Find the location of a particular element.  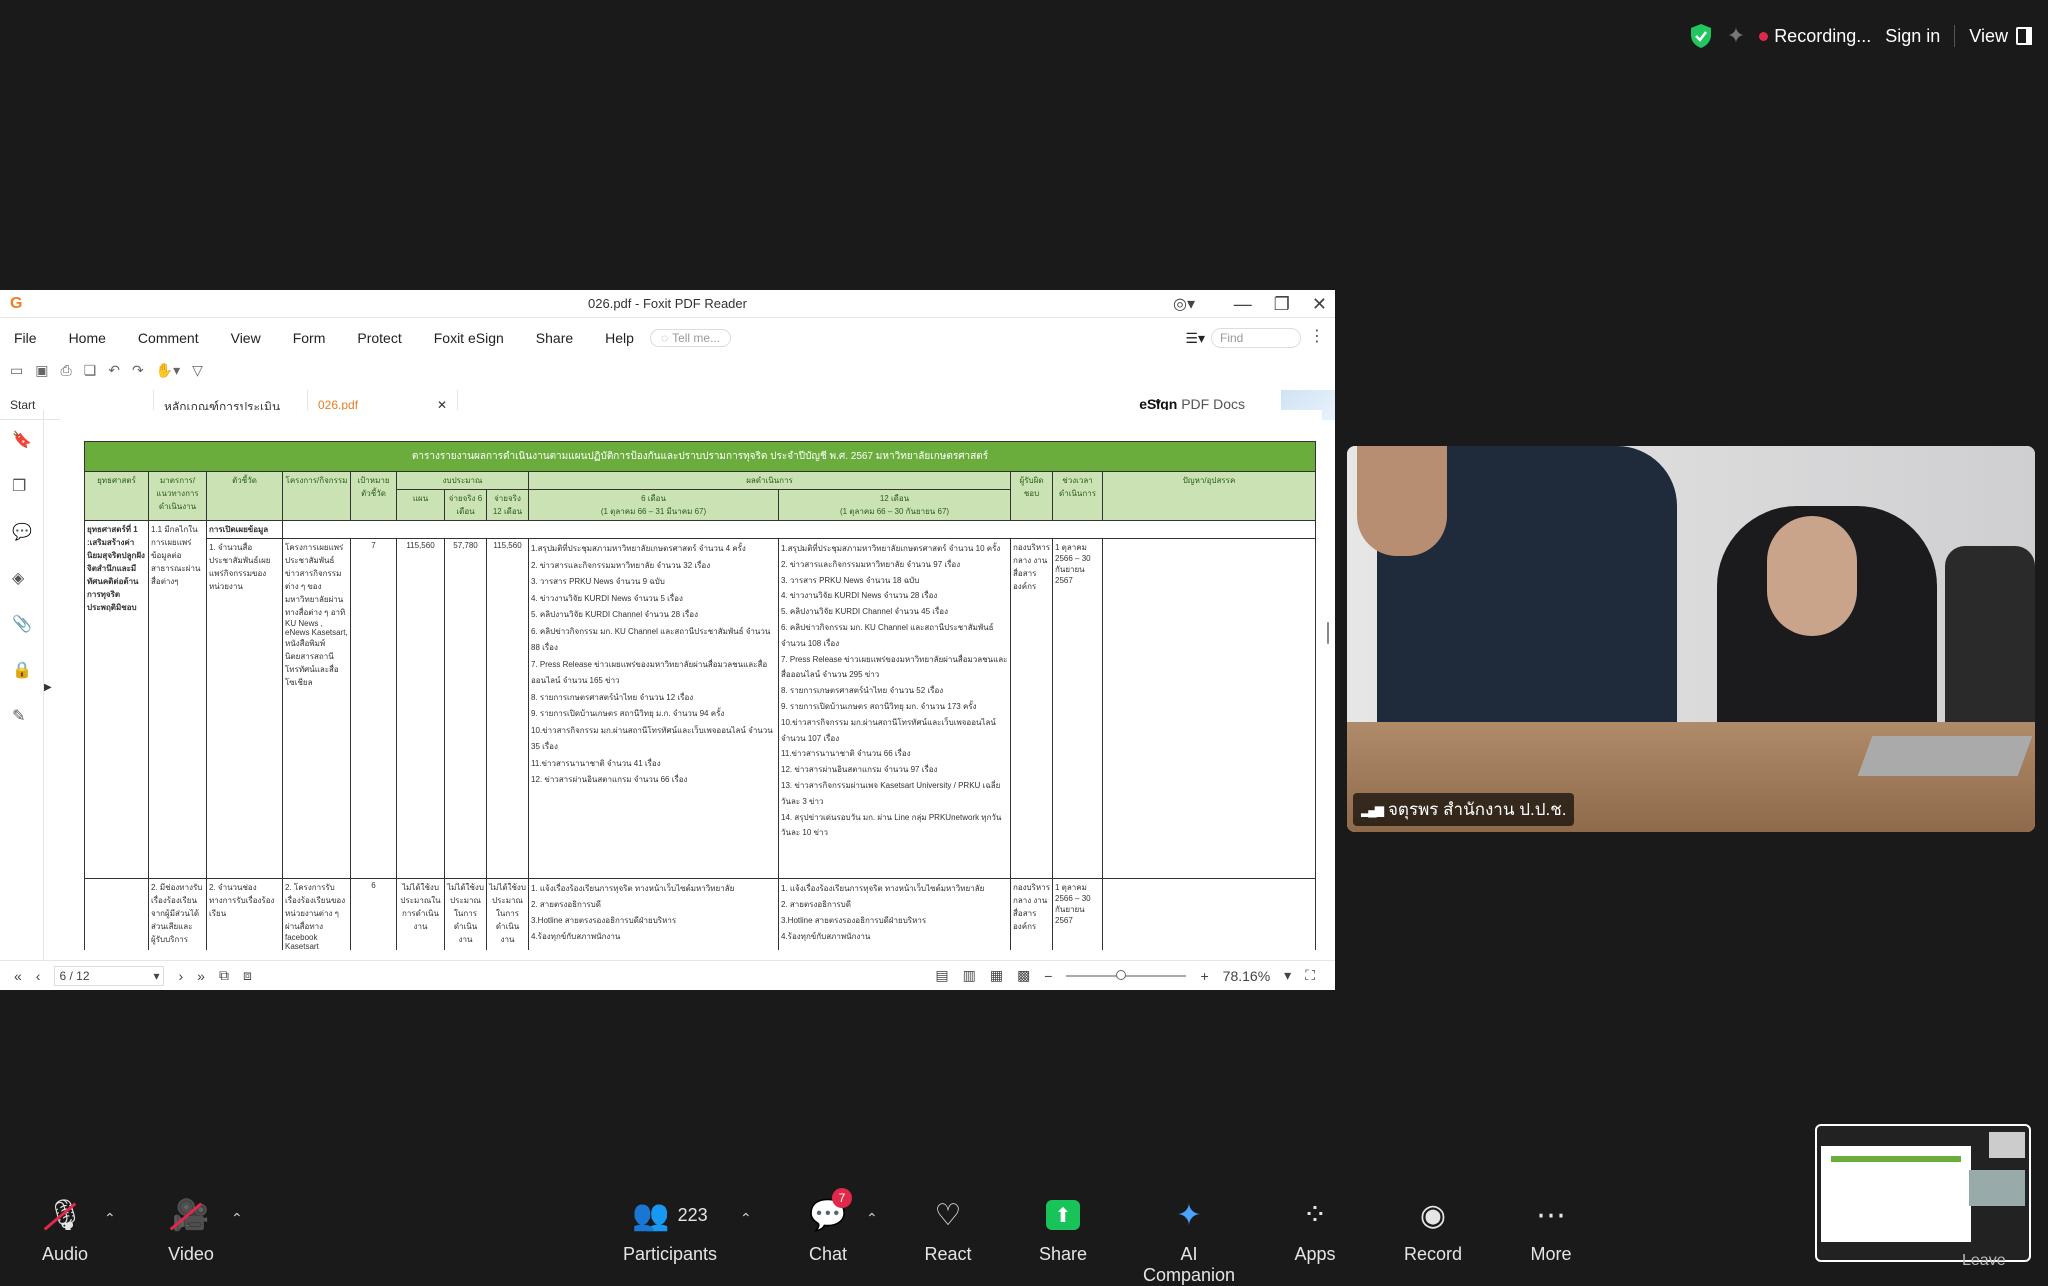

close-icon: ✕ is located at coordinates (1319, 304).